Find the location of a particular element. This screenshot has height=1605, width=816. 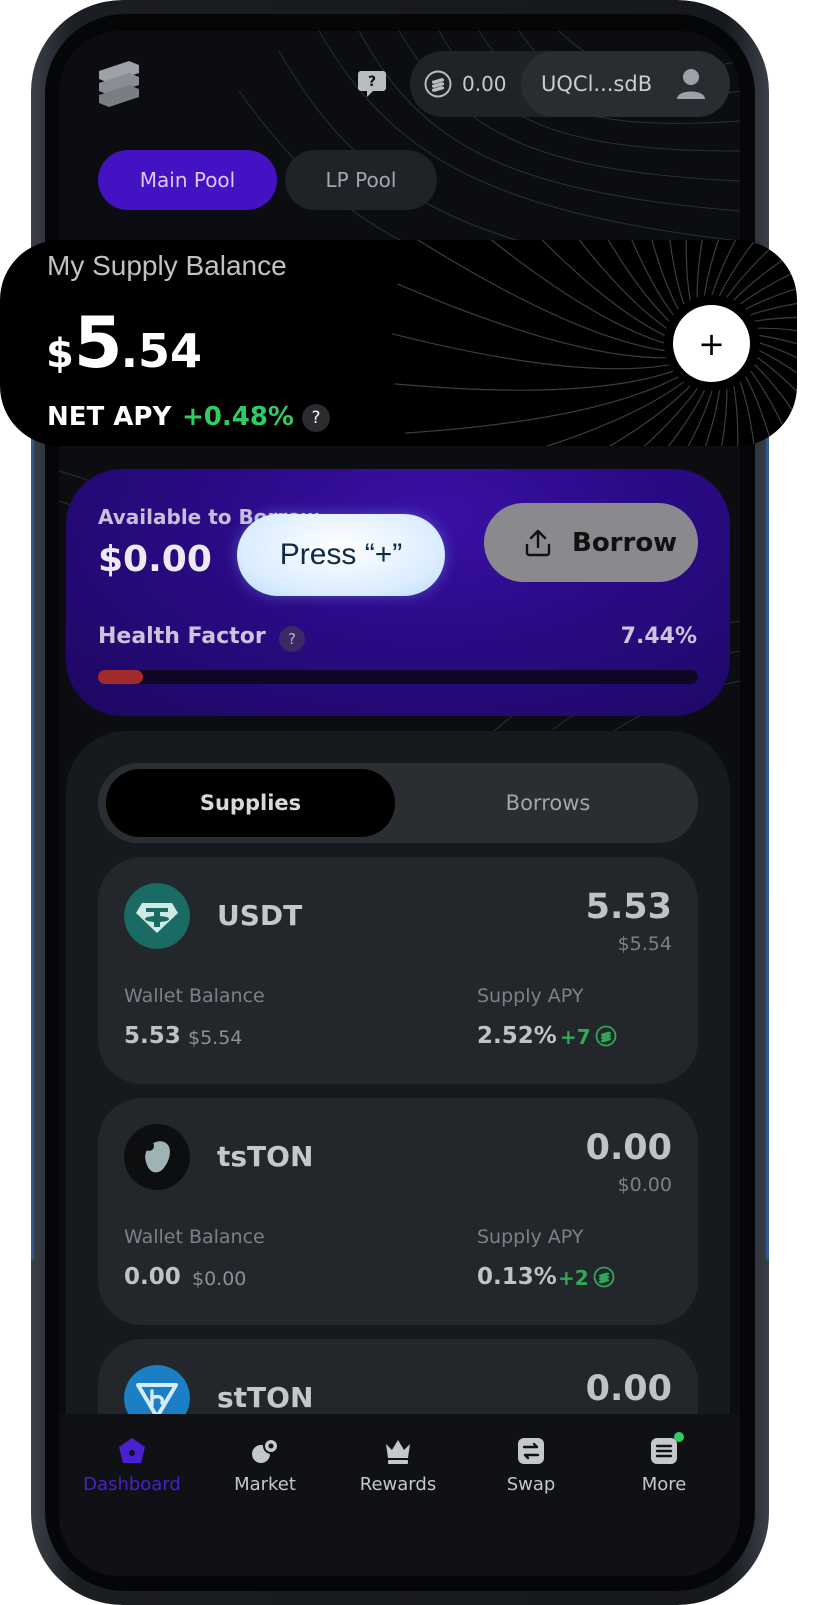

net-apy-value: +0.48% is located at coordinates (238, 417).